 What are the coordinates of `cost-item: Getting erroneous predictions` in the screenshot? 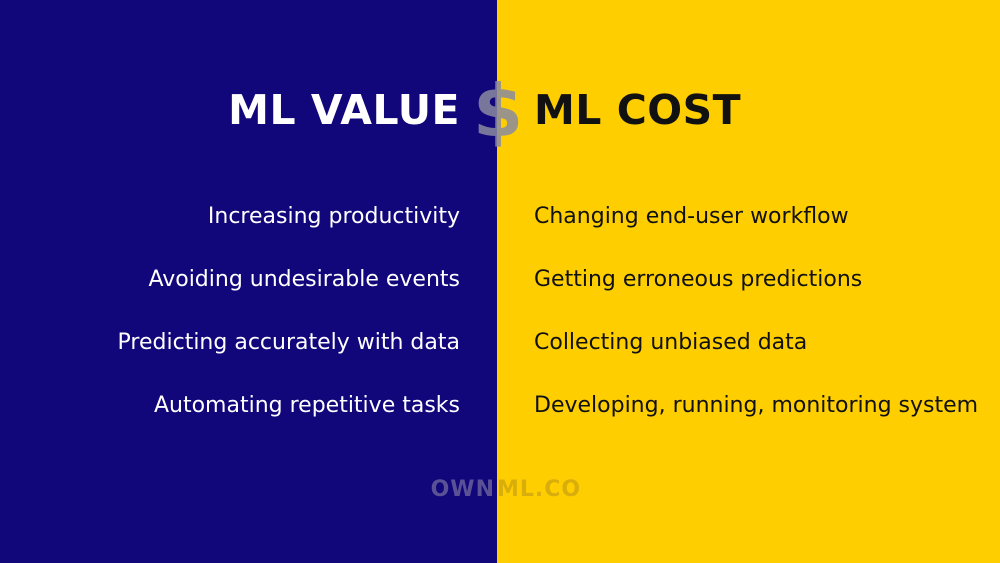 It's located at (698, 279).